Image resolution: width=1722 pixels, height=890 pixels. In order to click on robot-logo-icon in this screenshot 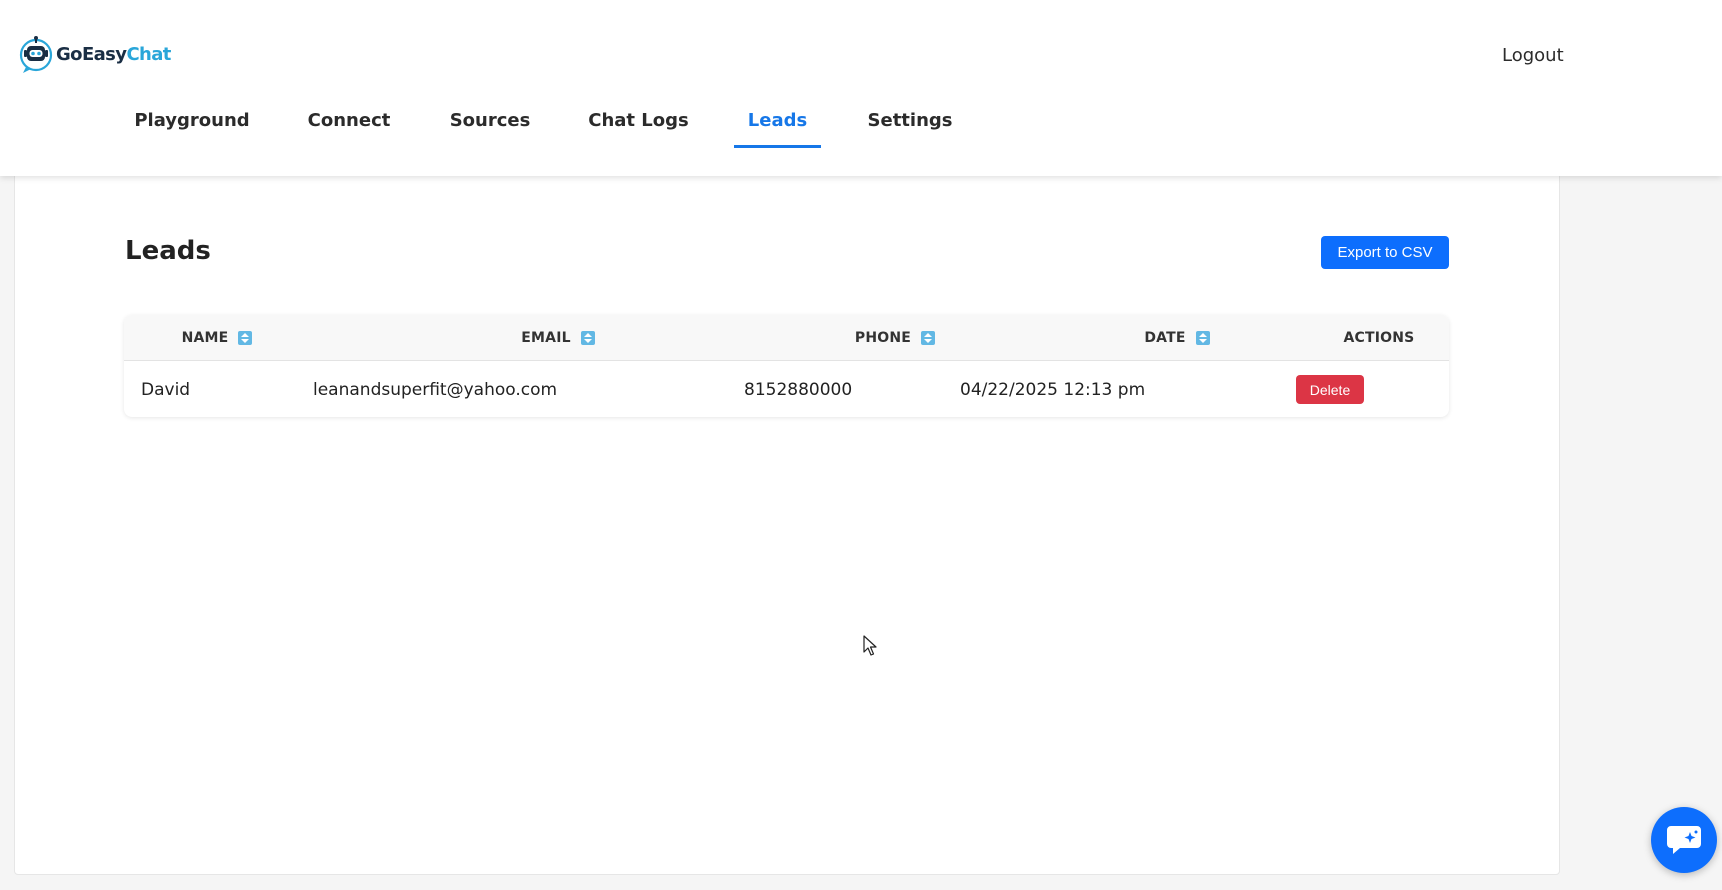, I will do `click(36, 54)`.